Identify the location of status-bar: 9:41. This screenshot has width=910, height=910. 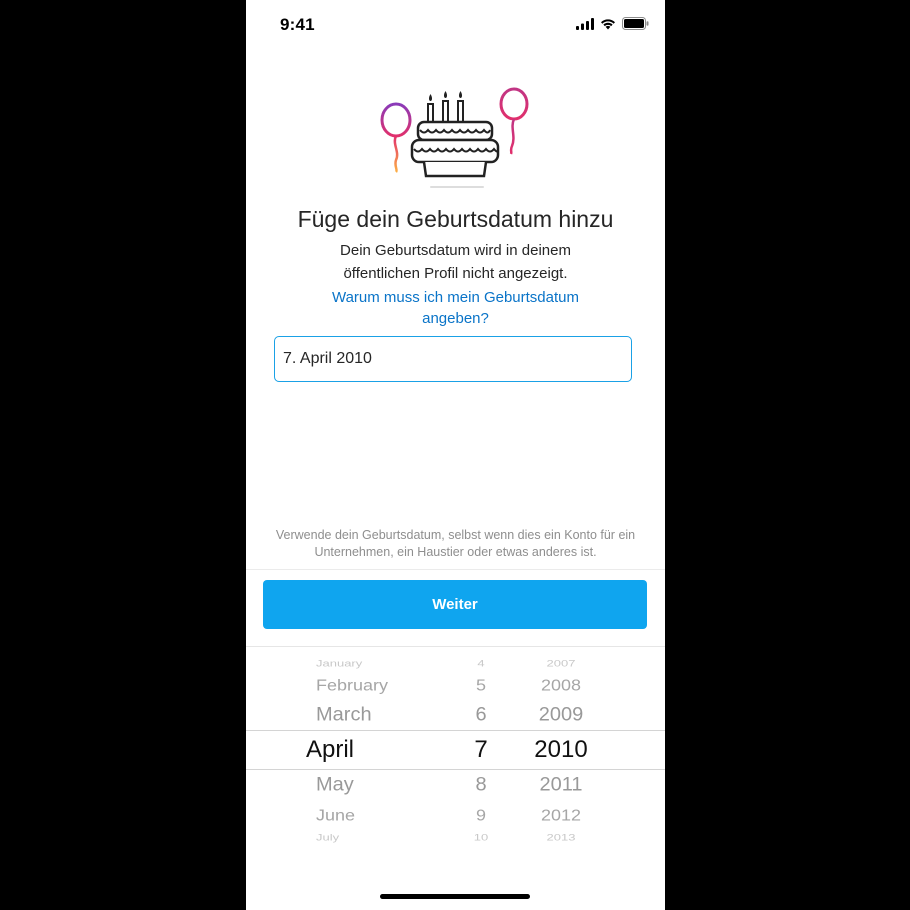
(455, 25).